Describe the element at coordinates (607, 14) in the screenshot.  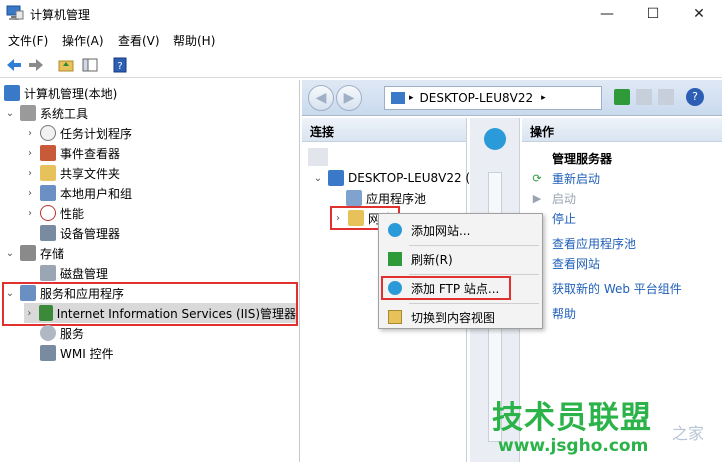
I see `minimize-button: —` at that location.